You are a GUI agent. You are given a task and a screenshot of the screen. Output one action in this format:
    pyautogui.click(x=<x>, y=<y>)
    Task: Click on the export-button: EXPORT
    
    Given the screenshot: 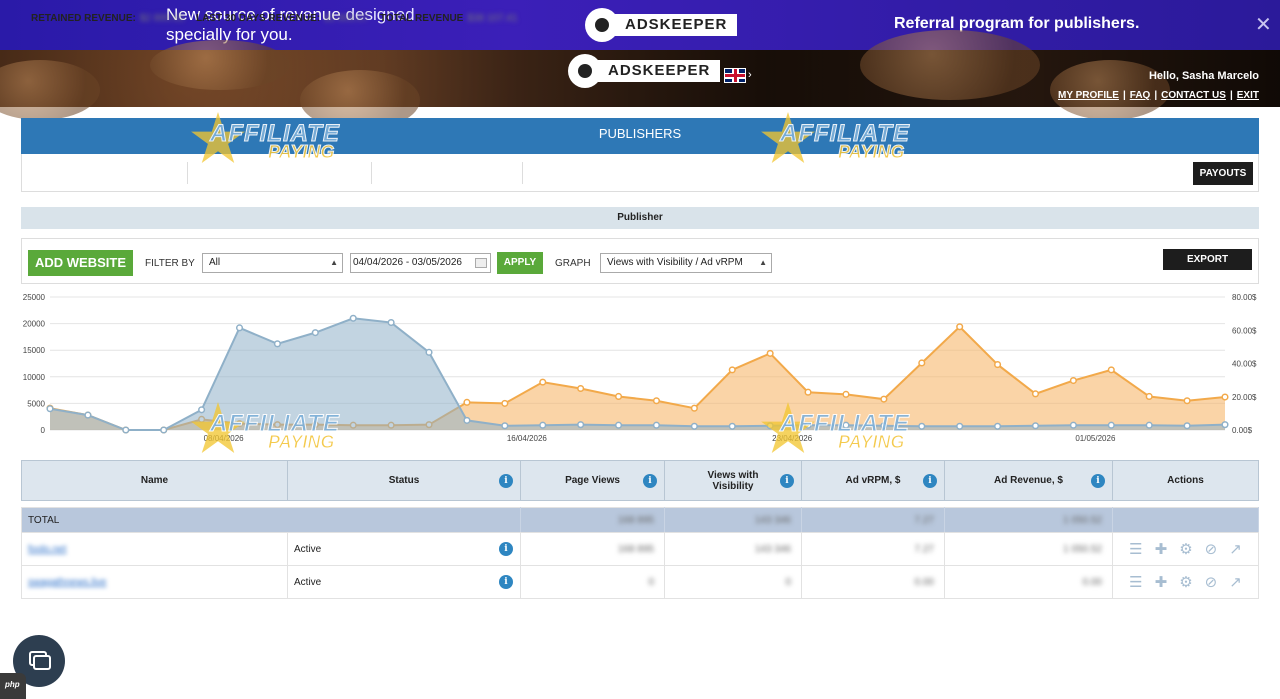 What is the action you would take?
    pyautogui.click(x=1207, y=259)
    